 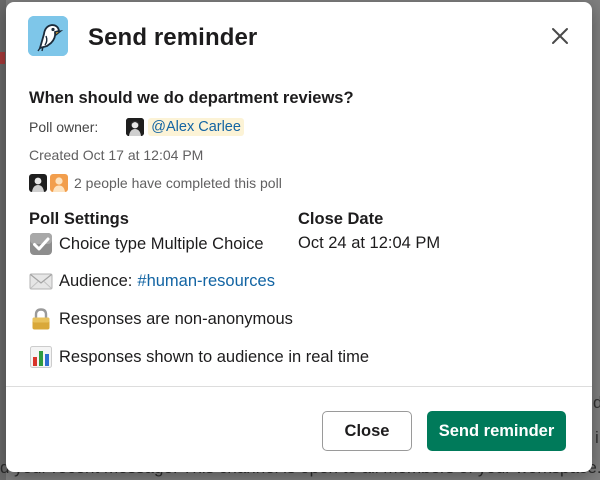 What do you see at coordinates (597, 437) in the screenshot?
I see `background-text-fragment: i` at bounding box center [597, 437].